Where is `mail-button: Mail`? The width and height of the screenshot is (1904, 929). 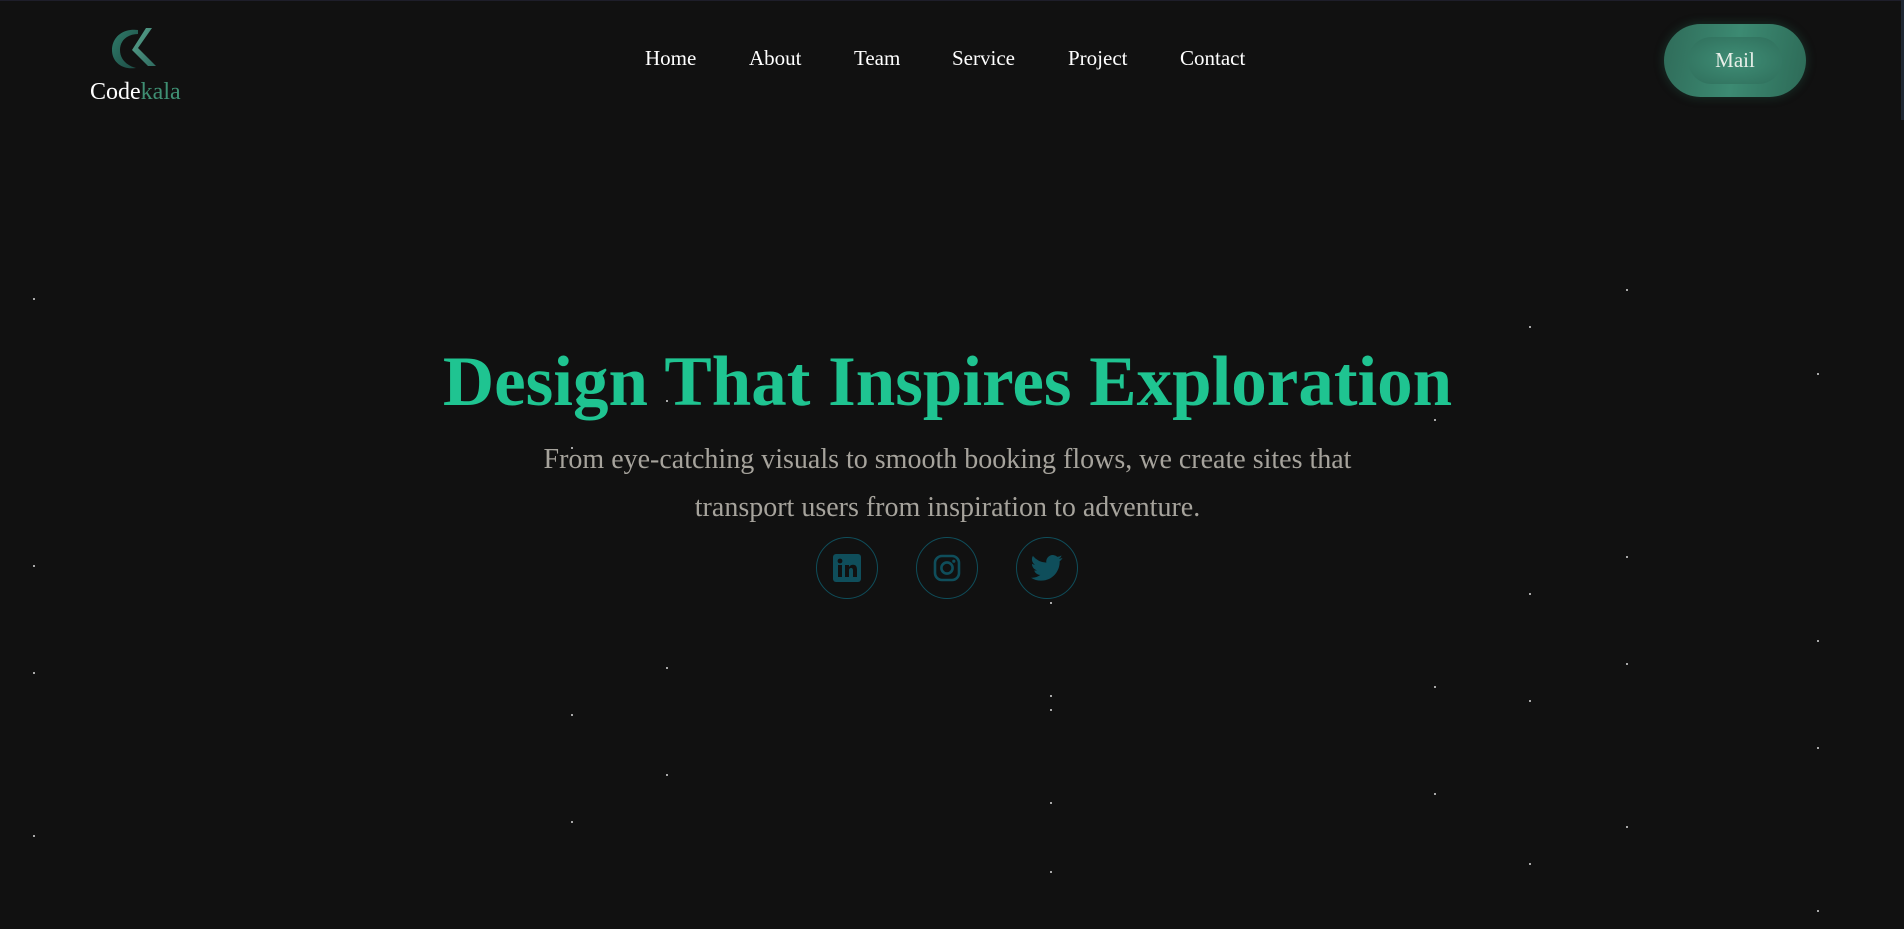
mail-button: Mail is located at coordinates (1735, 60).